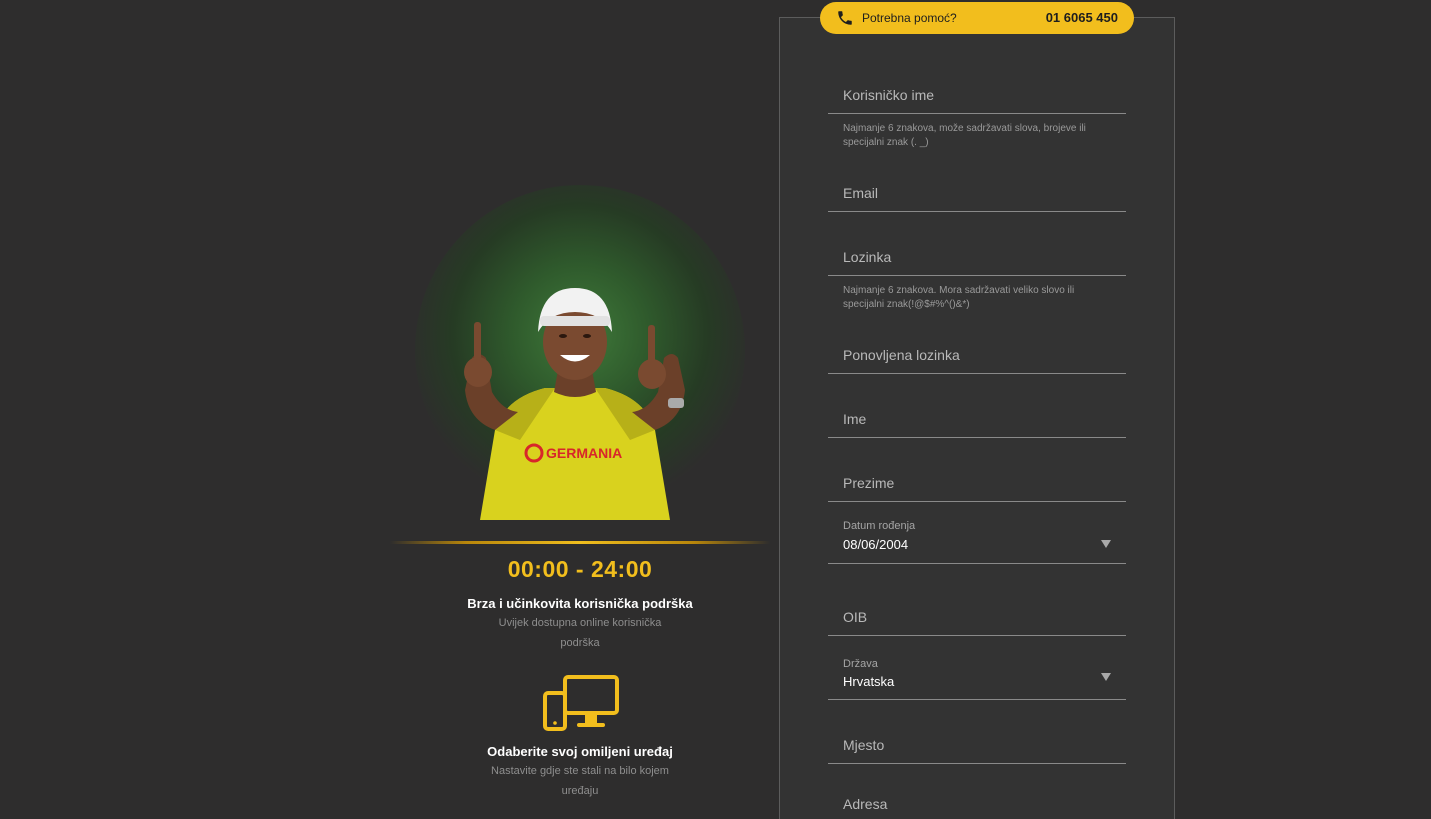  I want to click on feature-support-title: Brza i učinkovita korisnička podrška, so click(580, 603).